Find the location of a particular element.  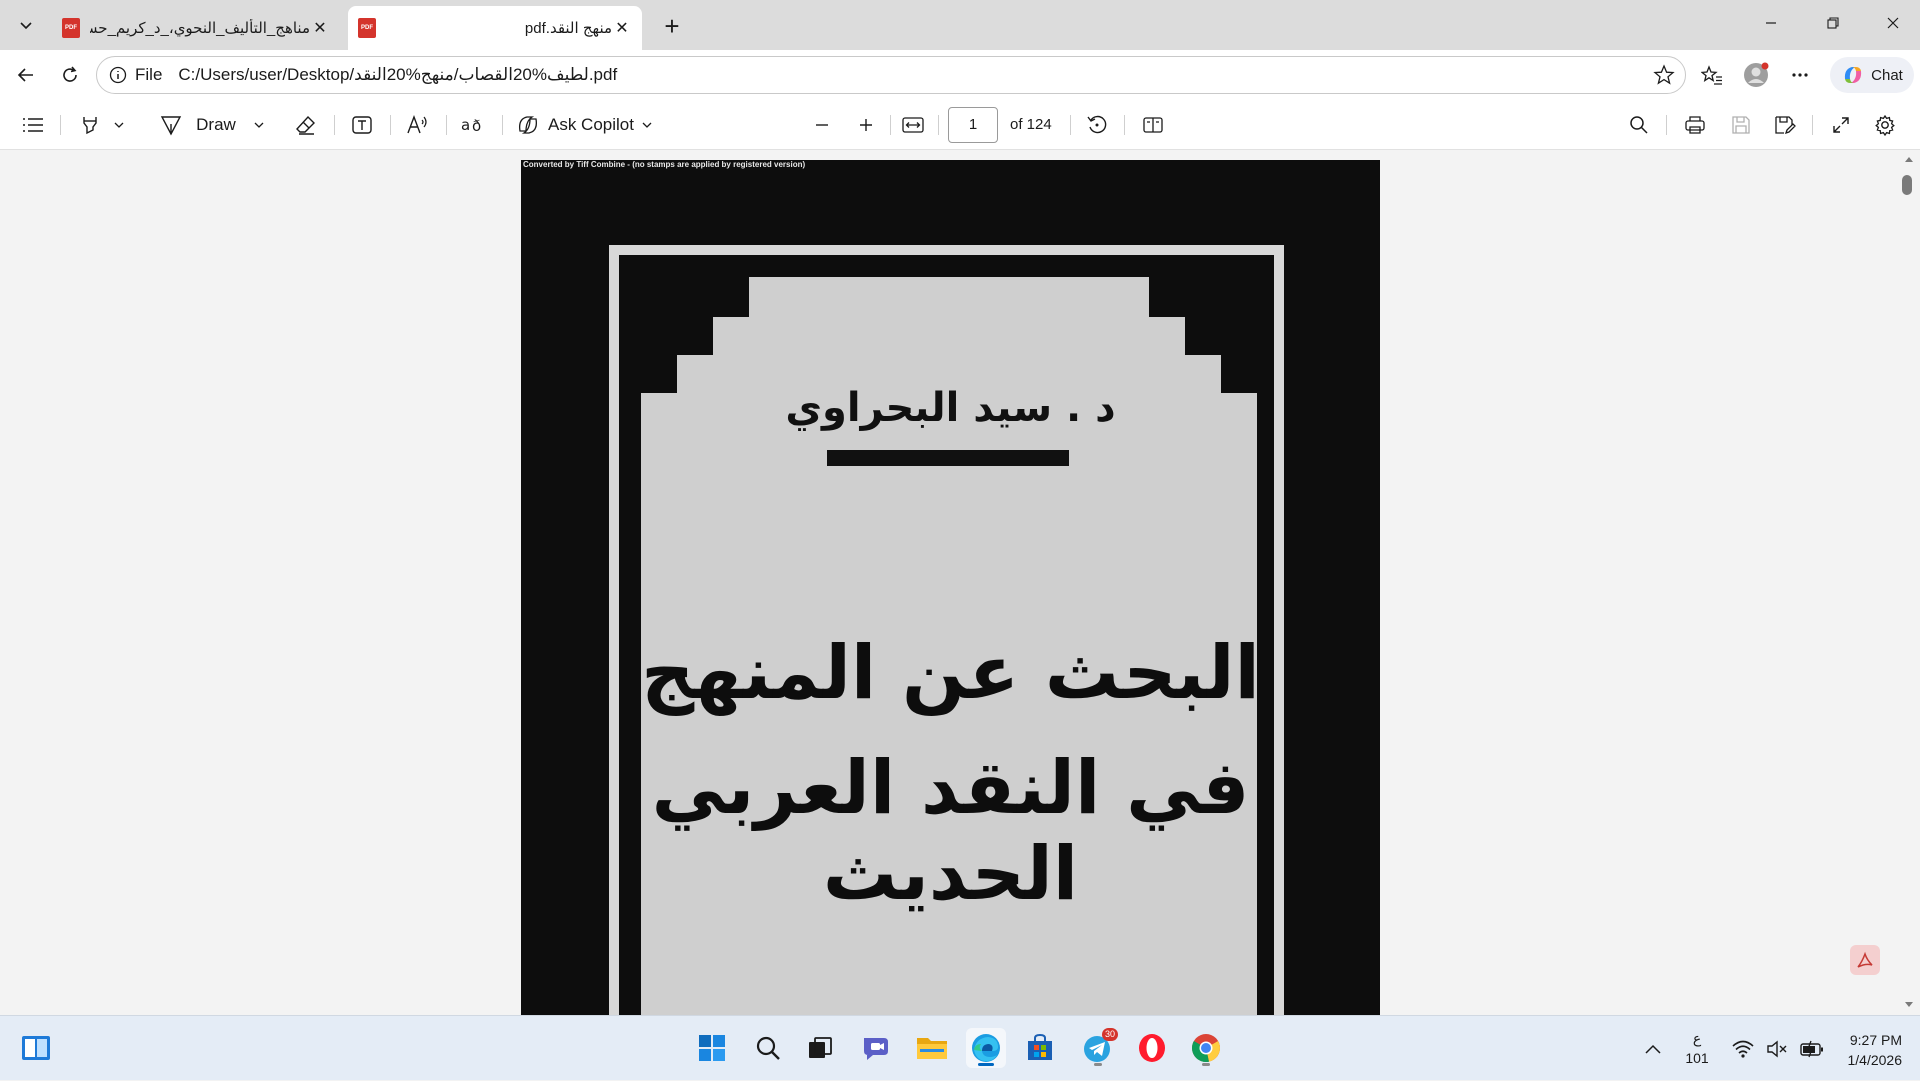

chrome-icon is located at coordinates (1206, 1048).